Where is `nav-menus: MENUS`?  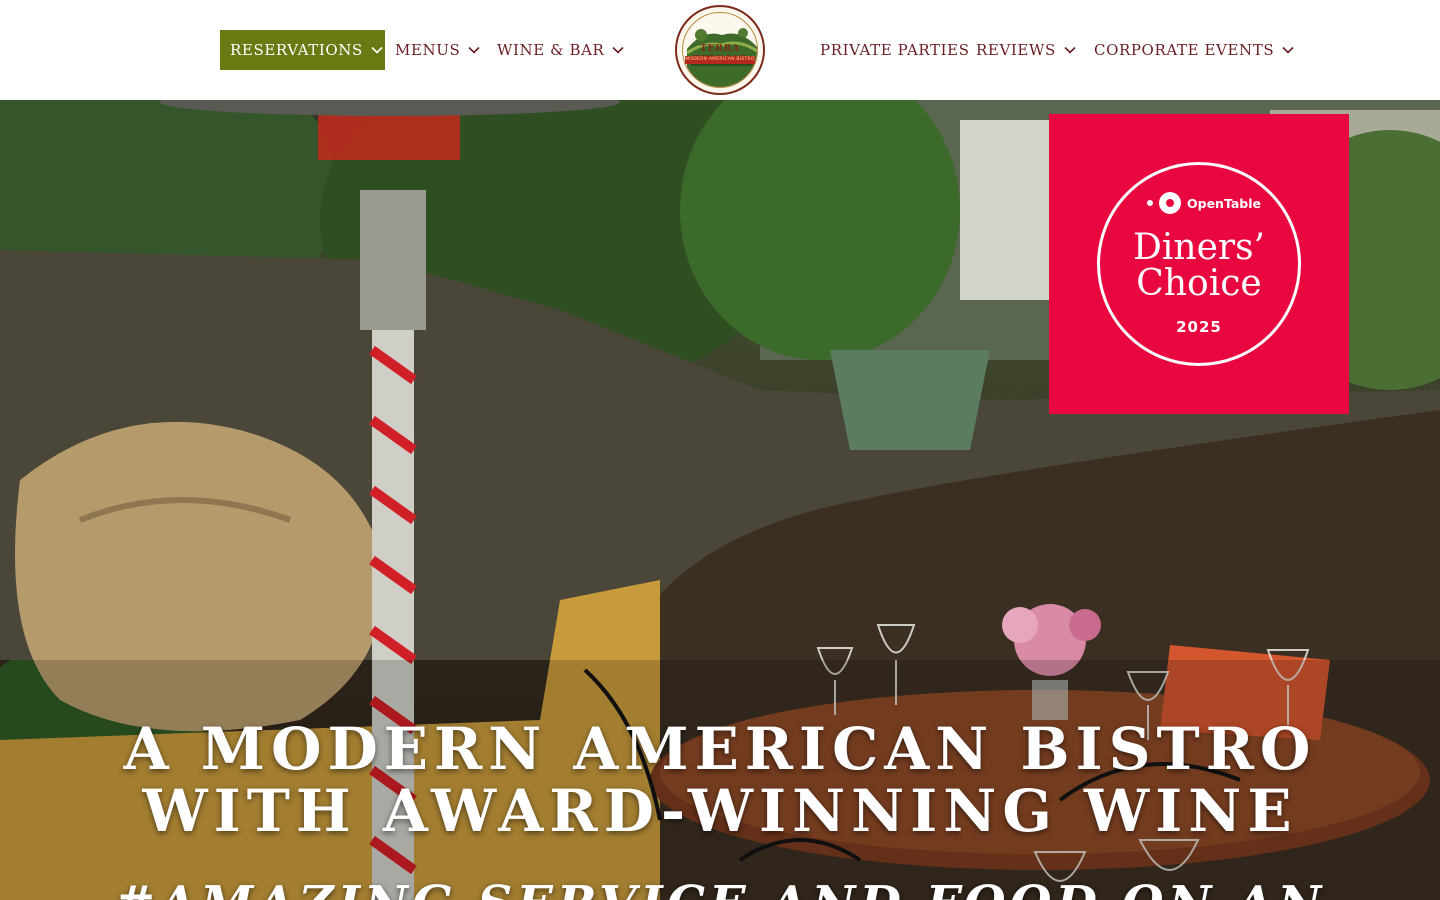 nav-menus: MENUS is located at coordinates (437, 50).